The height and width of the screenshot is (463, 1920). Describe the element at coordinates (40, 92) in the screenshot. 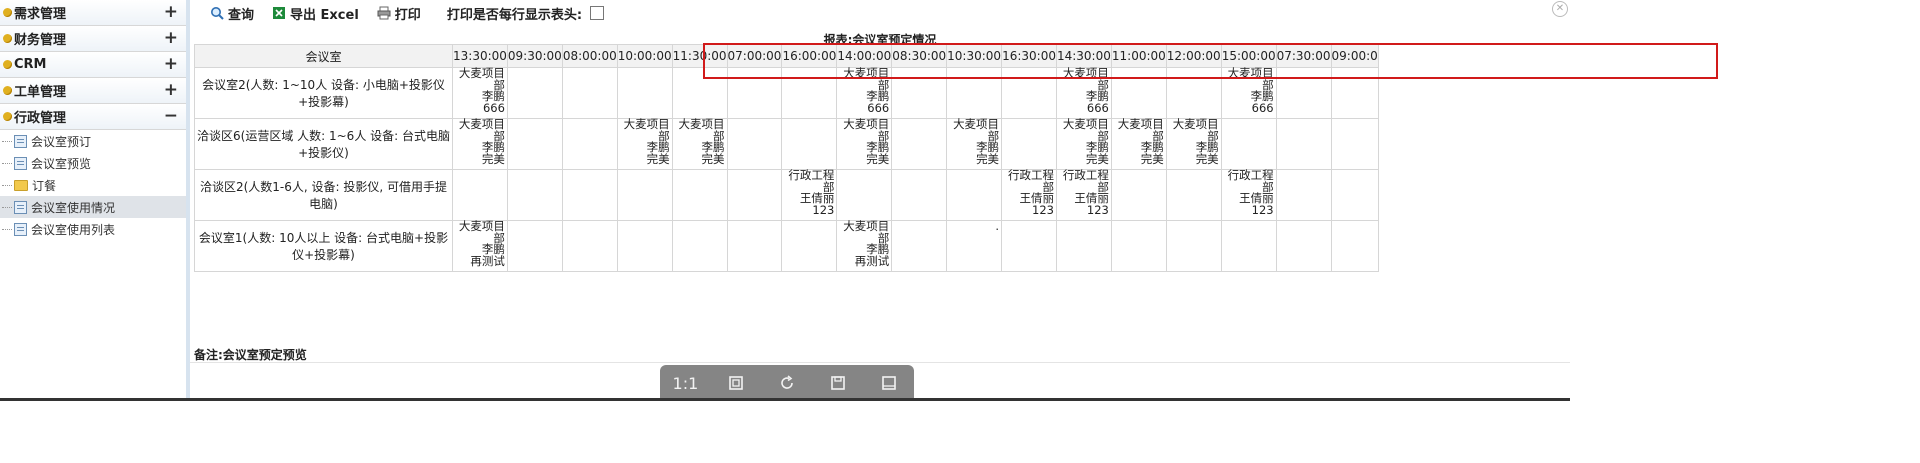

I see `menu-label: 工单管理` at that location.